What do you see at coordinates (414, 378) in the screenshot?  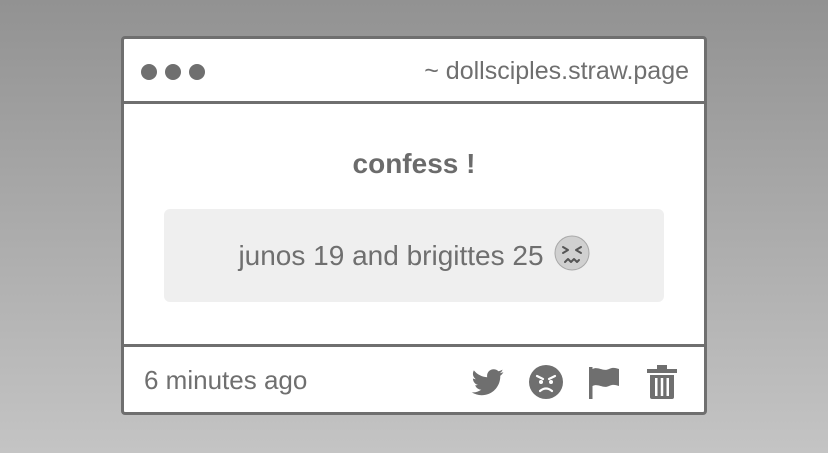 I see `card-footer: 6 minutes ago` at bounding box center [414, 378].